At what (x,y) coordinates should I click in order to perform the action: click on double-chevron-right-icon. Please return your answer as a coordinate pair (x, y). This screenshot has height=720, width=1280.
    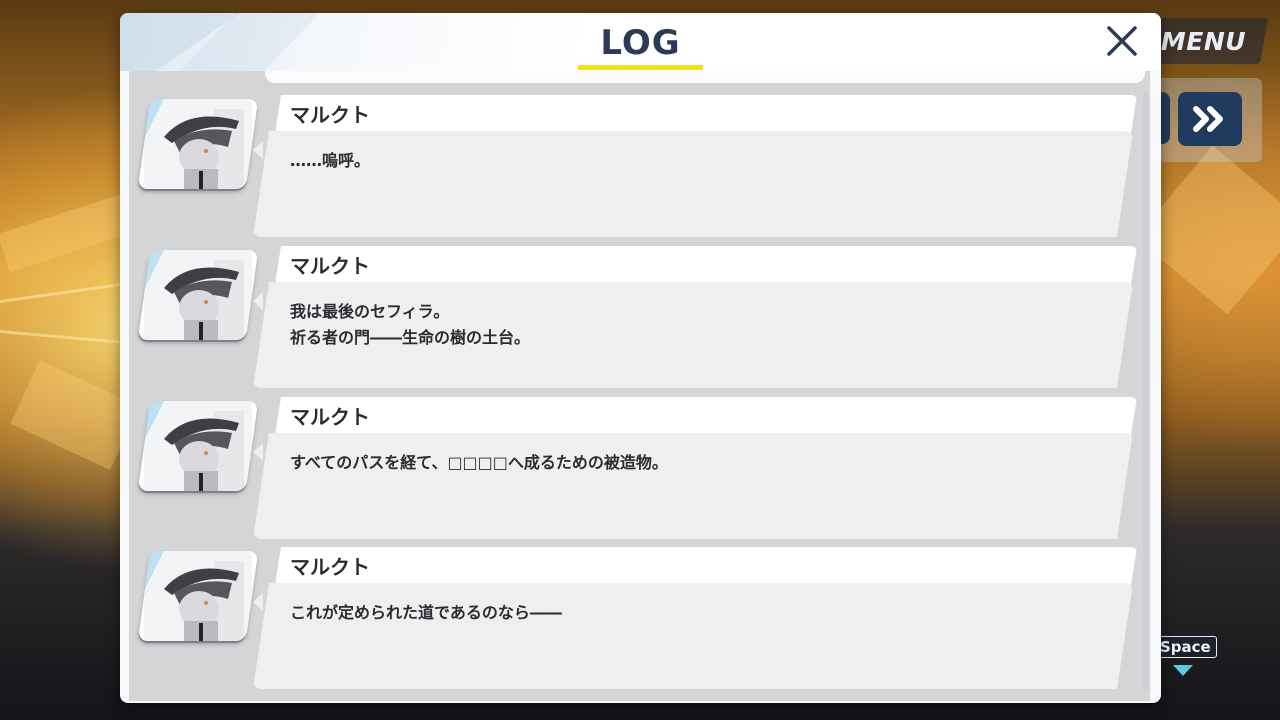
    Looking at the image, I should click on (1208, 119).